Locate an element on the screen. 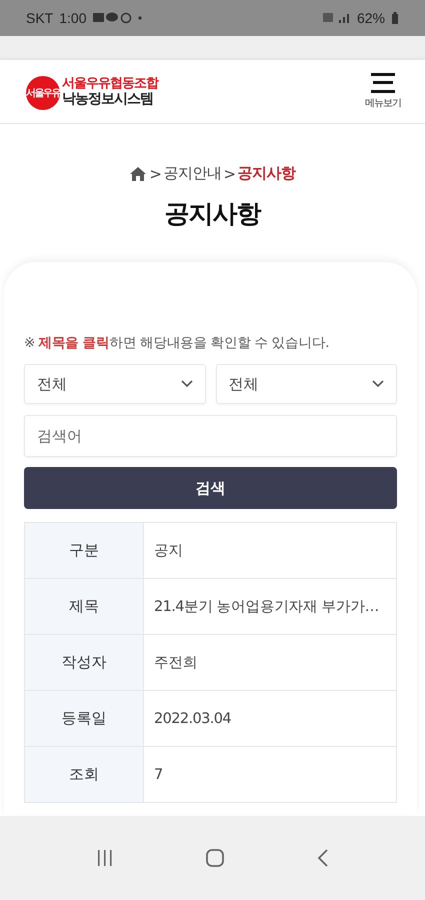  dot-icon is located at coordinates (140, 18).